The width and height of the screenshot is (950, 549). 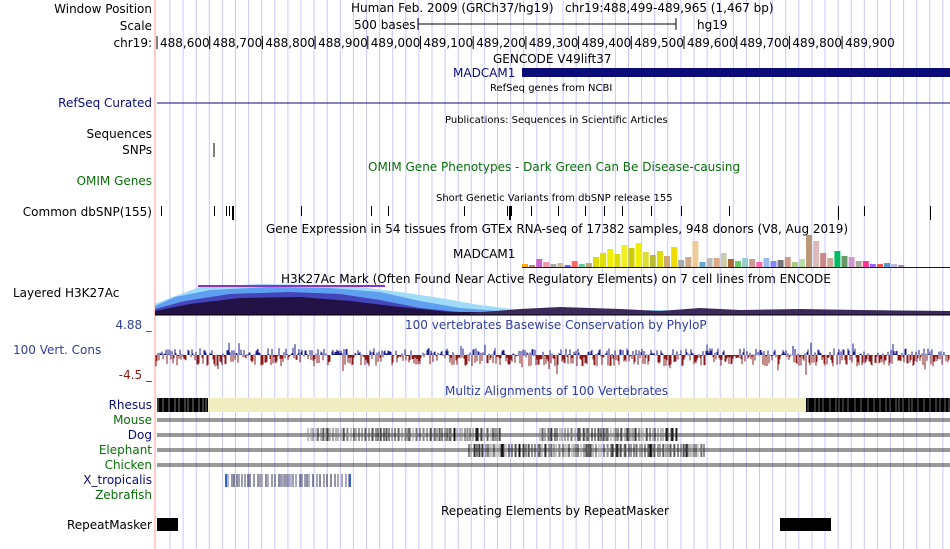 What do you see at coordinates (736, 72) in the screenshot?
I see `gene-feature` at bounding box center [736, 72].